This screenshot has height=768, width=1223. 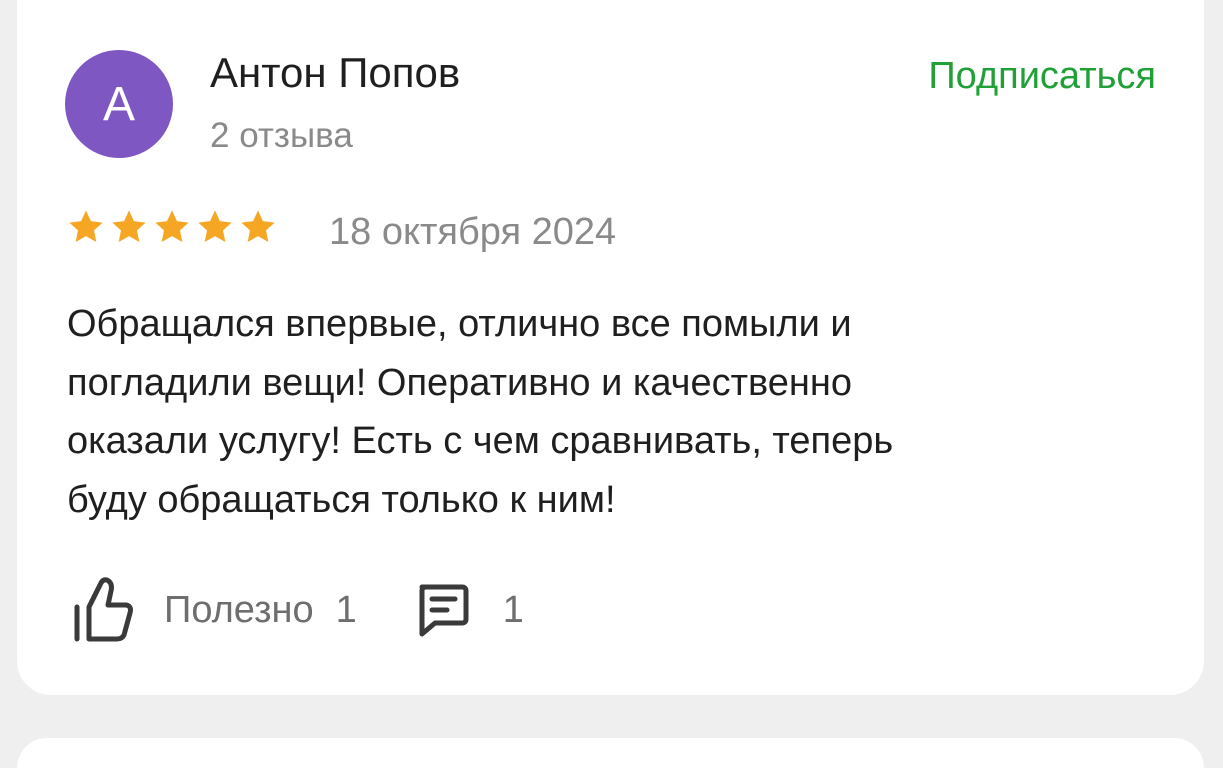 I want to click on review-actions: Полезно 1 1, so click(x=298, y=610).